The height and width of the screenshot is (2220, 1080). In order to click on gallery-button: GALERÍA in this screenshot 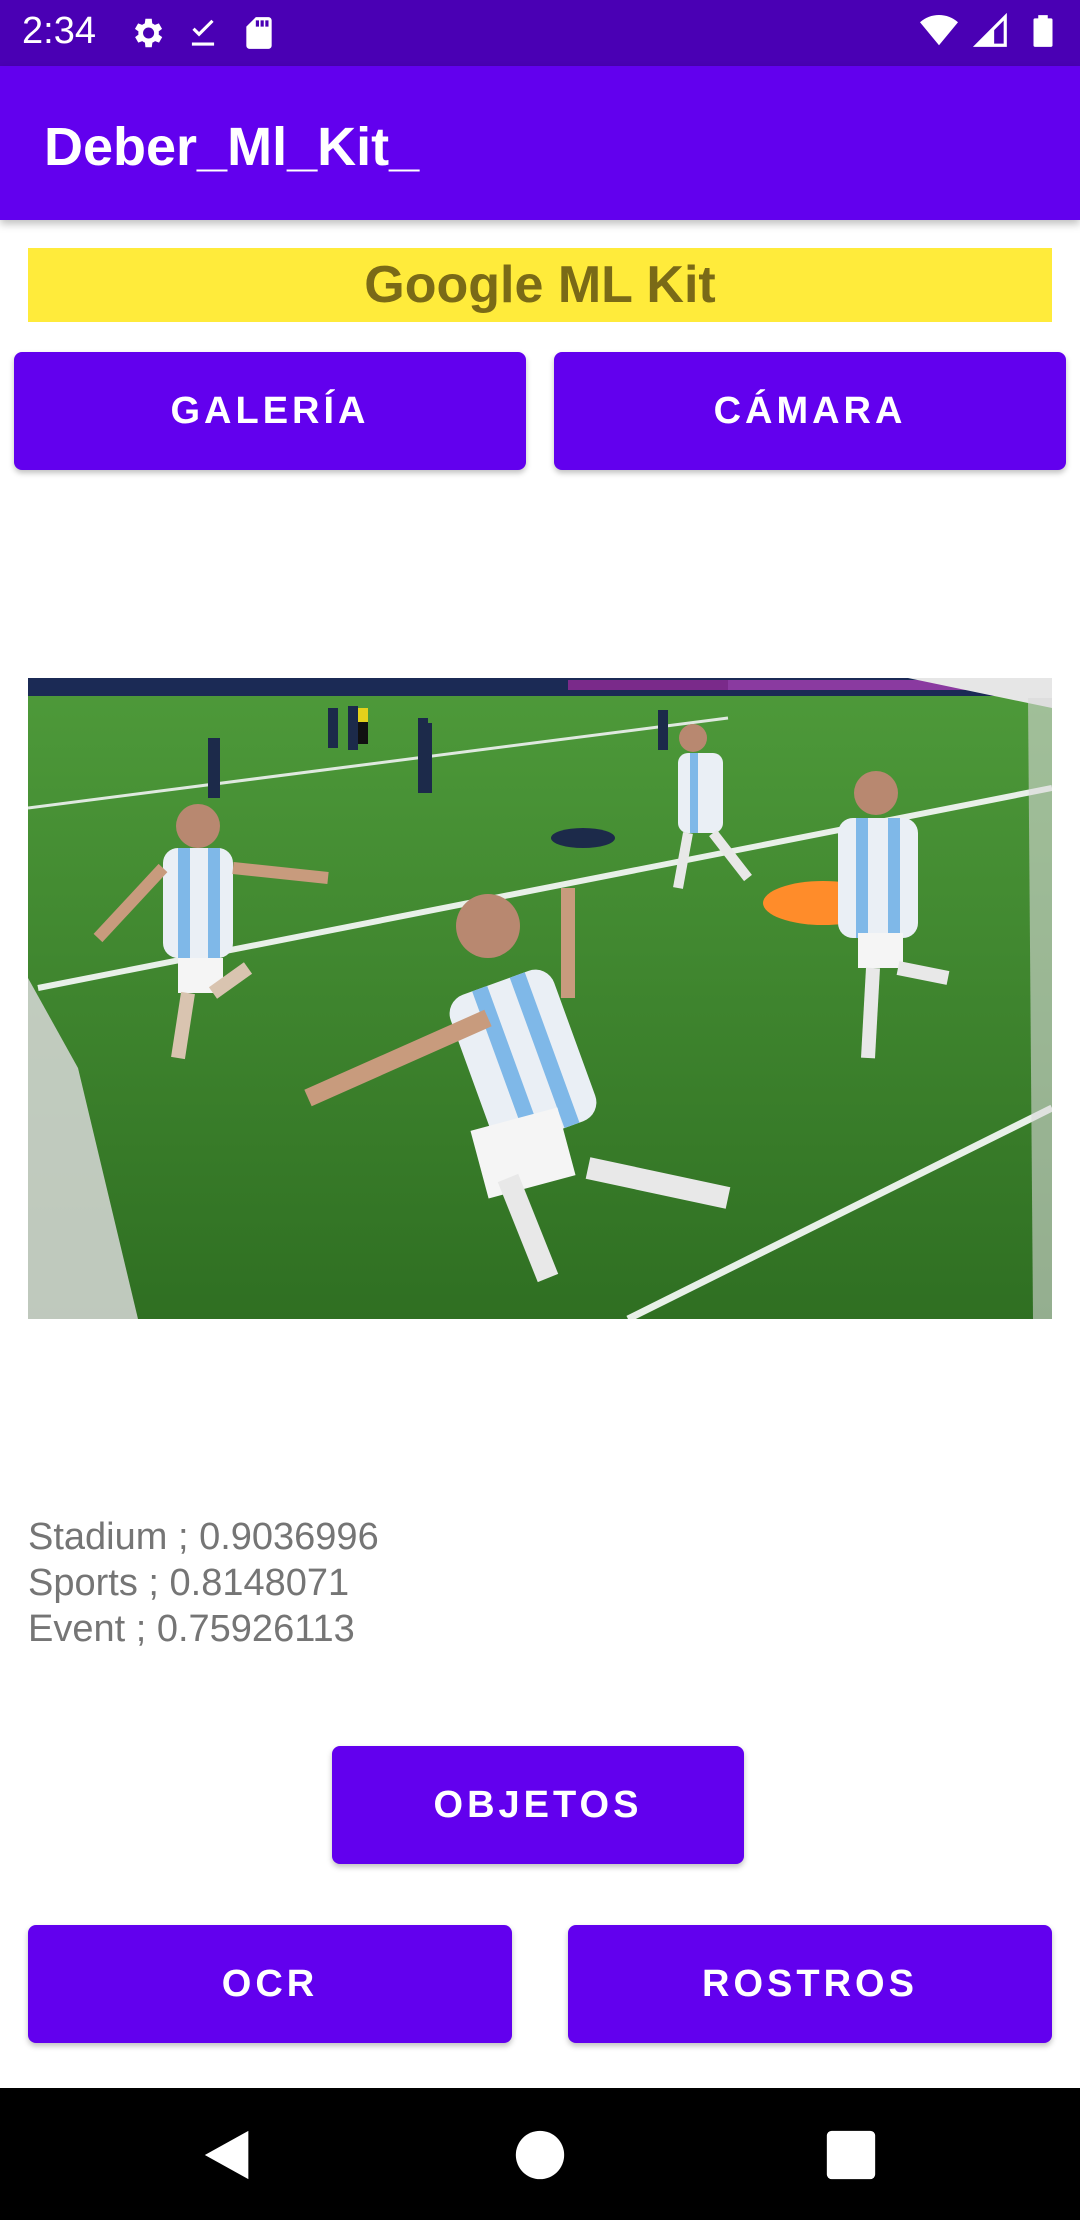, I will do `click(270, 411)`.